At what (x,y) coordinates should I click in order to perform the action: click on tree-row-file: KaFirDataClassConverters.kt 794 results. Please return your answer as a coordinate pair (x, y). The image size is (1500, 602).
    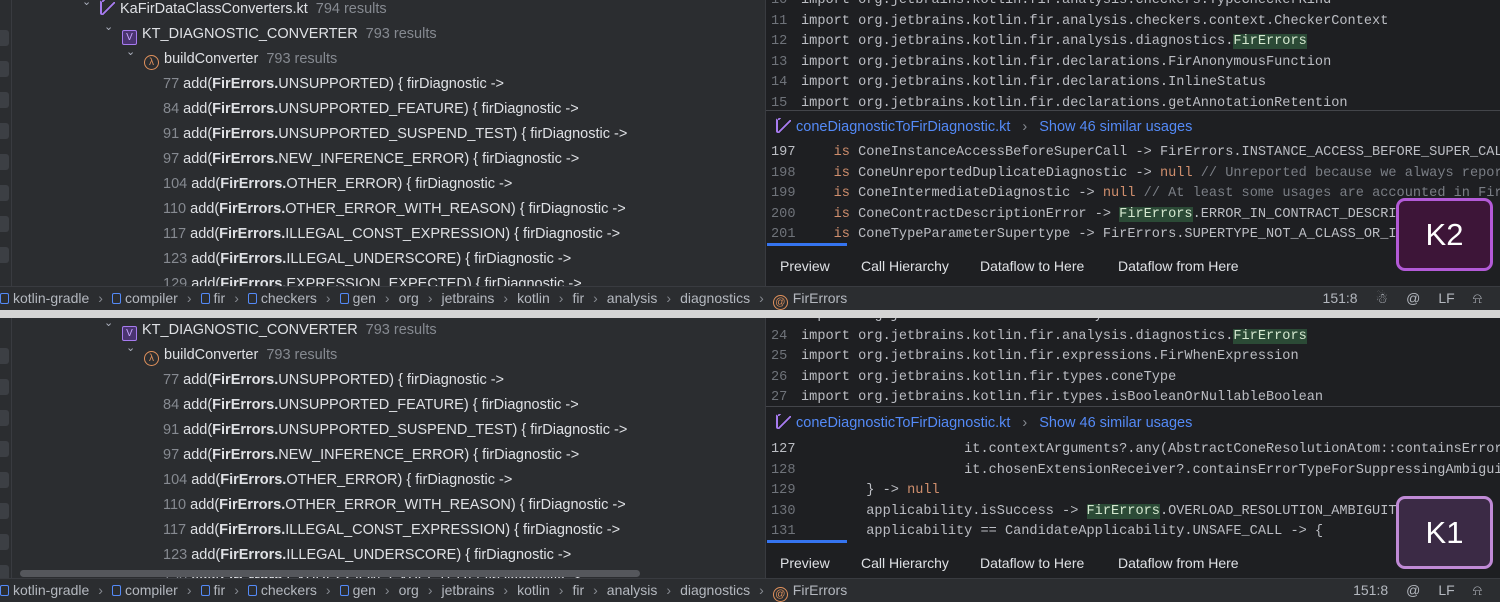
    Looking at the image, I should click on (243, 9).